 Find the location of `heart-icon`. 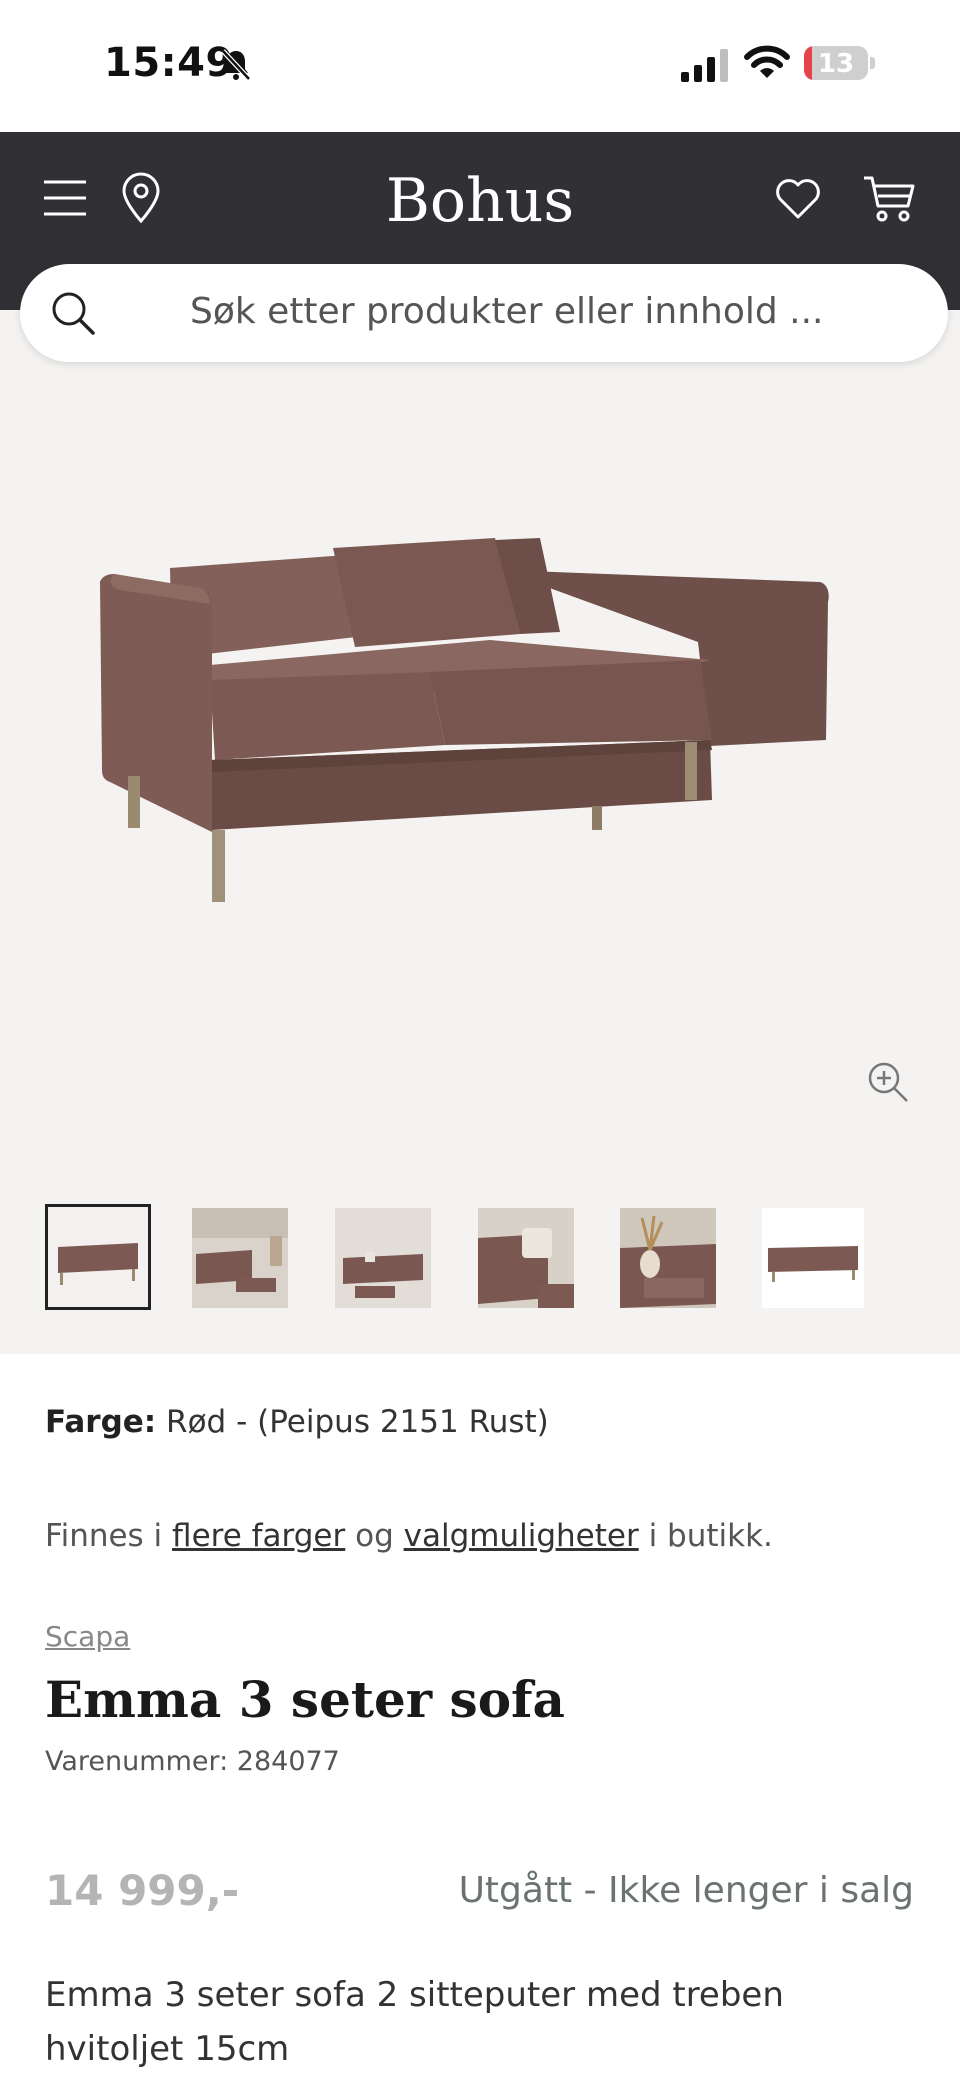

heart-icon is located at coordinates (798, 198).